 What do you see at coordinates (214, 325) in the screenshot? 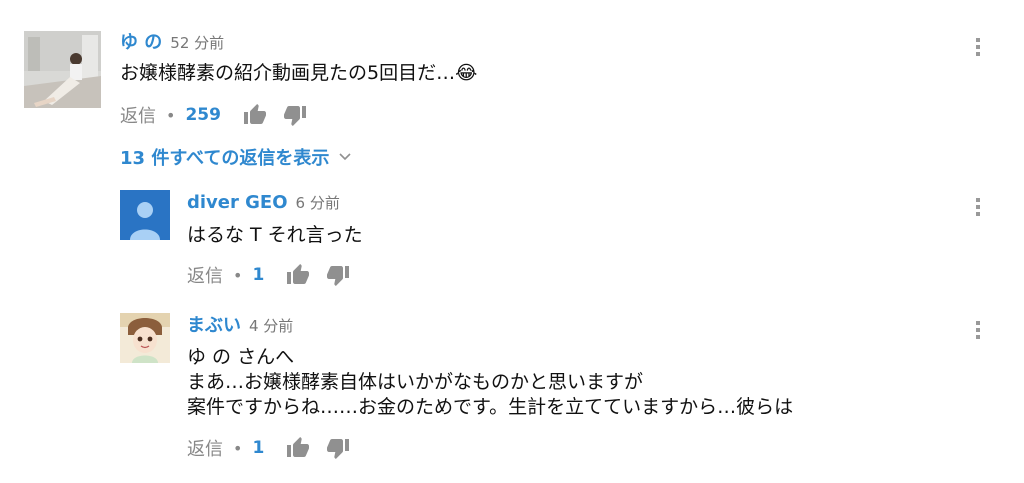
I see `comment-author: まぶい` at bounding box center [214, 325].